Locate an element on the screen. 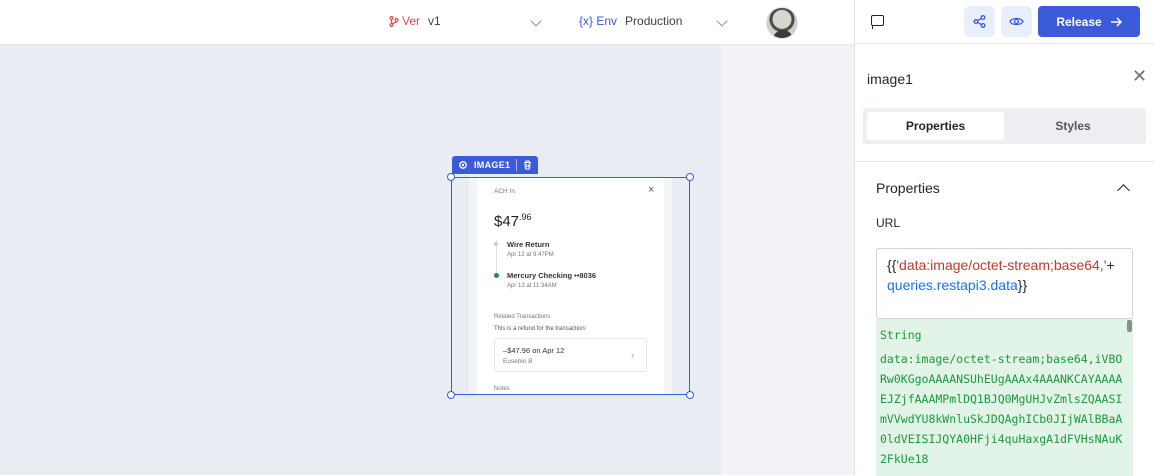 The width and height of the screenshot is (1154, 476). tab-styles: Styles is located at coordinates (1073, 126).